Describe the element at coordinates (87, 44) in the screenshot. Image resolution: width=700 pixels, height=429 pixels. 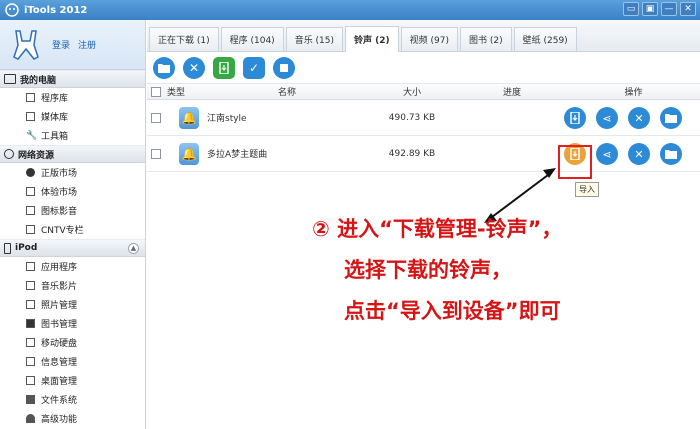
I see `register-link: 注册` at that location.